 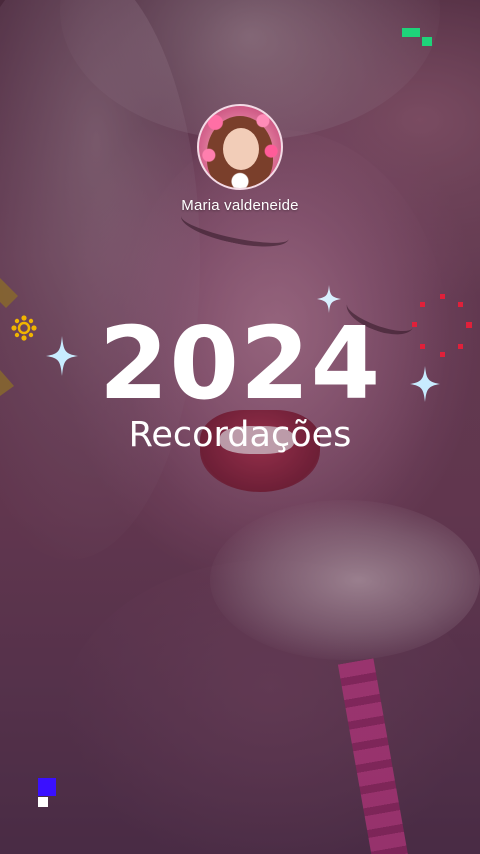 What do you see at coordinates (240, 435) in the screenshot?
I see `headline-subtitle: Recordações` at bounding box center [240, 435].